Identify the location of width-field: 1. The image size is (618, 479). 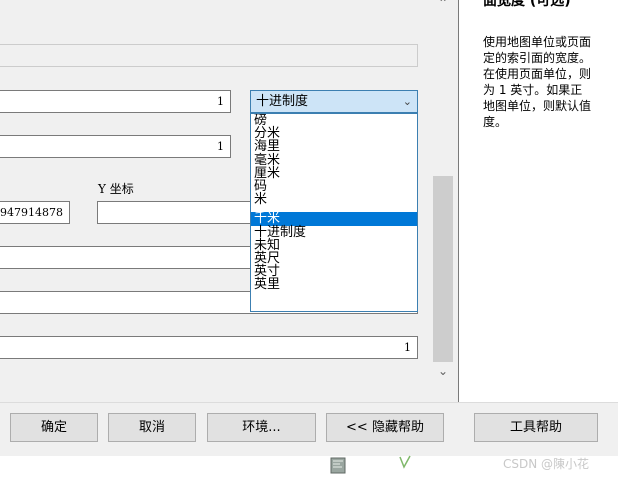
(115, 101).